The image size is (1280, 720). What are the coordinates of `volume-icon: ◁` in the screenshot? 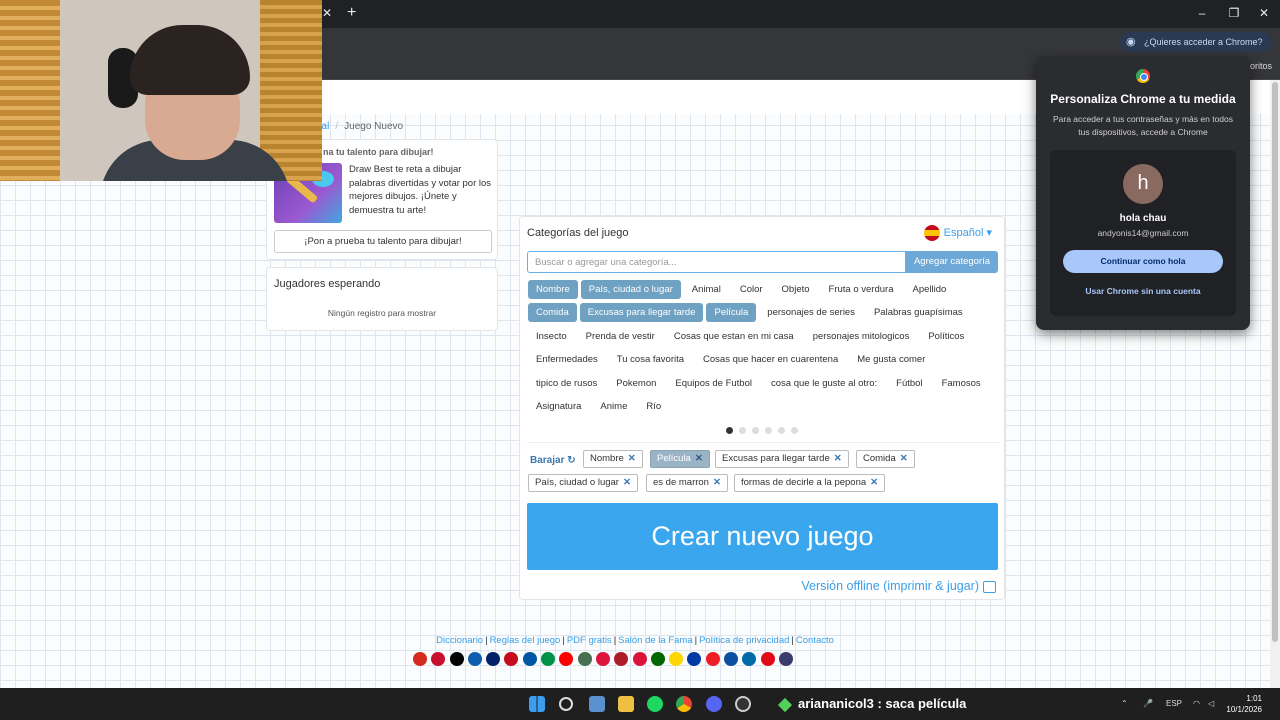 It's located at (1211, 703).